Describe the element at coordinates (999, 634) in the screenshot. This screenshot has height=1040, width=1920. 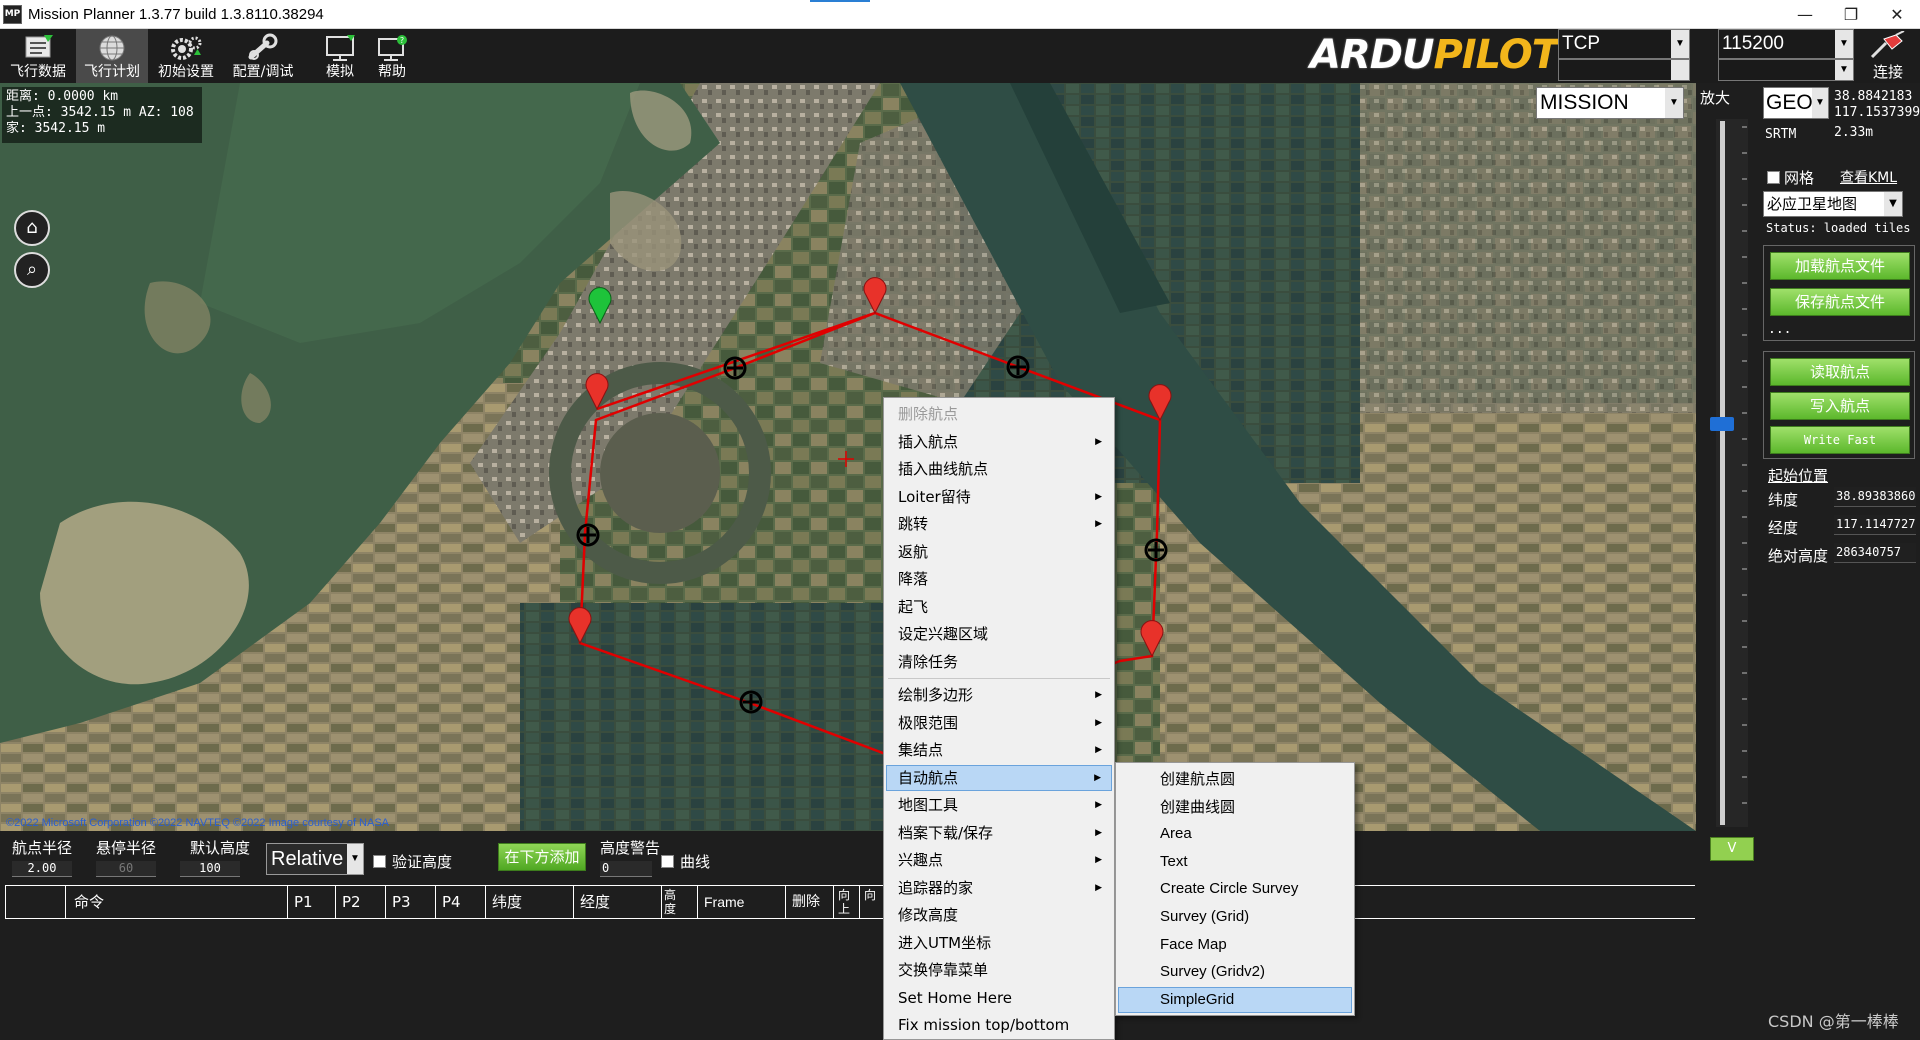
I see `context-menu-item: 设定兴趣区域` at that location.